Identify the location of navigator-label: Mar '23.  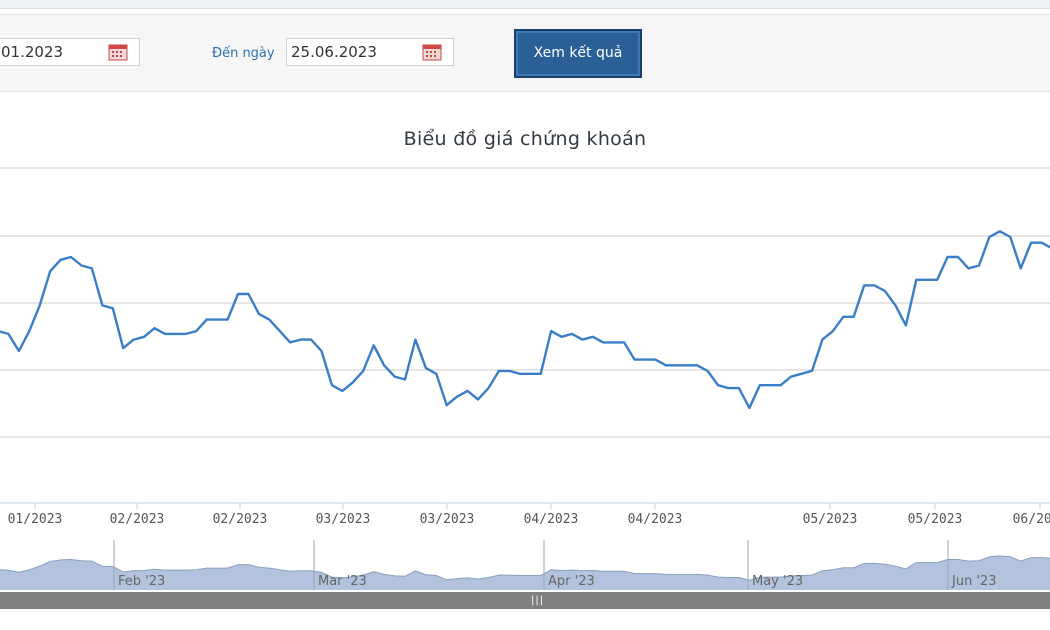
(342, 581).